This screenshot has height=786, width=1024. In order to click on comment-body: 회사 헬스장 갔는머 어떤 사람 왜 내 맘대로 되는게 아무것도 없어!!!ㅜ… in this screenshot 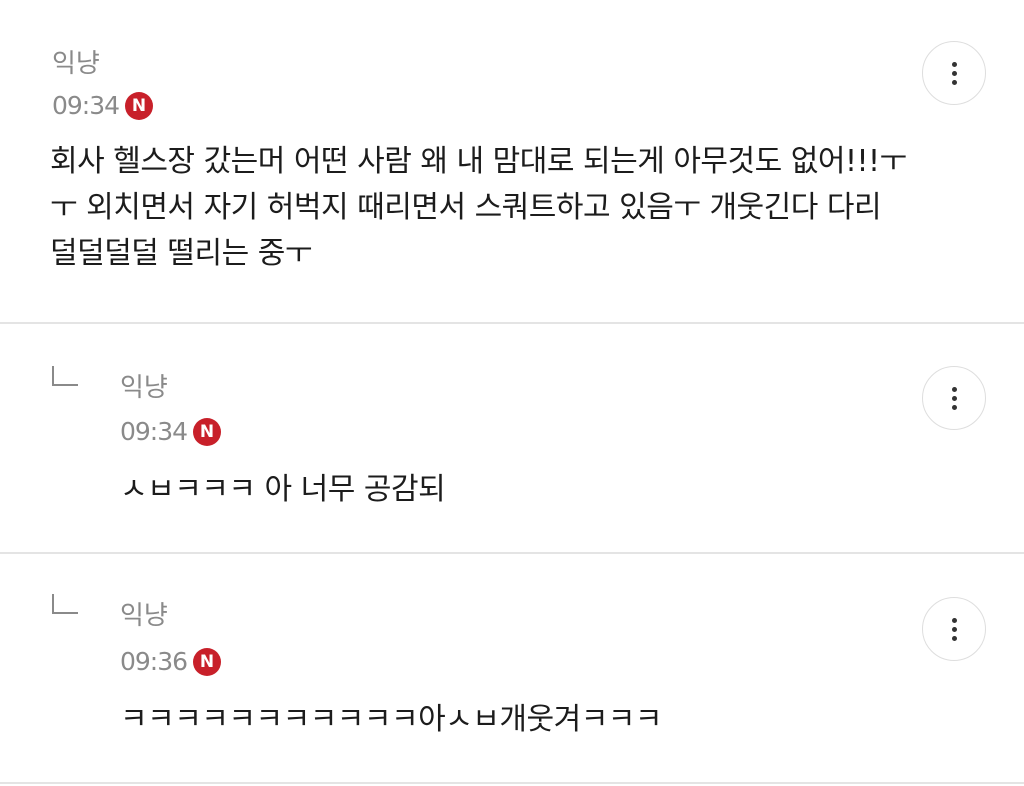, I will do `click(485, 208)`.